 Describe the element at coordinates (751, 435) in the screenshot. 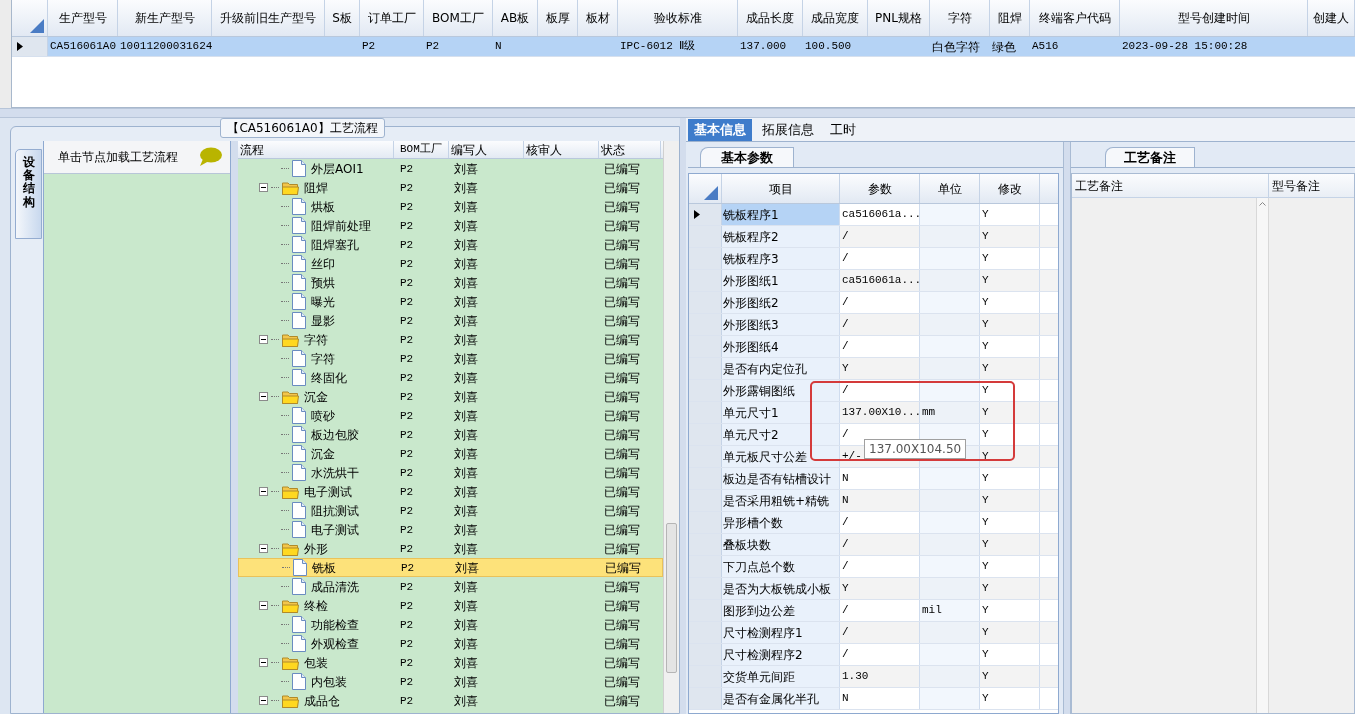

I see `table-cell-text: 单元尺寸2` at that location.